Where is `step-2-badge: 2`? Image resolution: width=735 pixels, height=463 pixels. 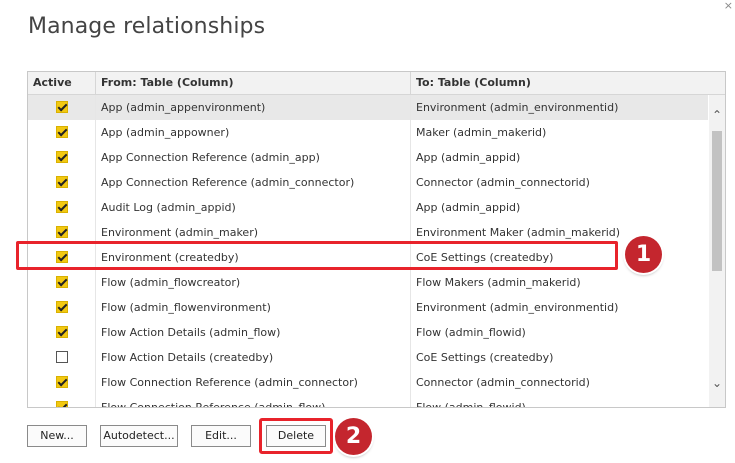
step-2-badge: 2 is located at coordinates (353, 436).